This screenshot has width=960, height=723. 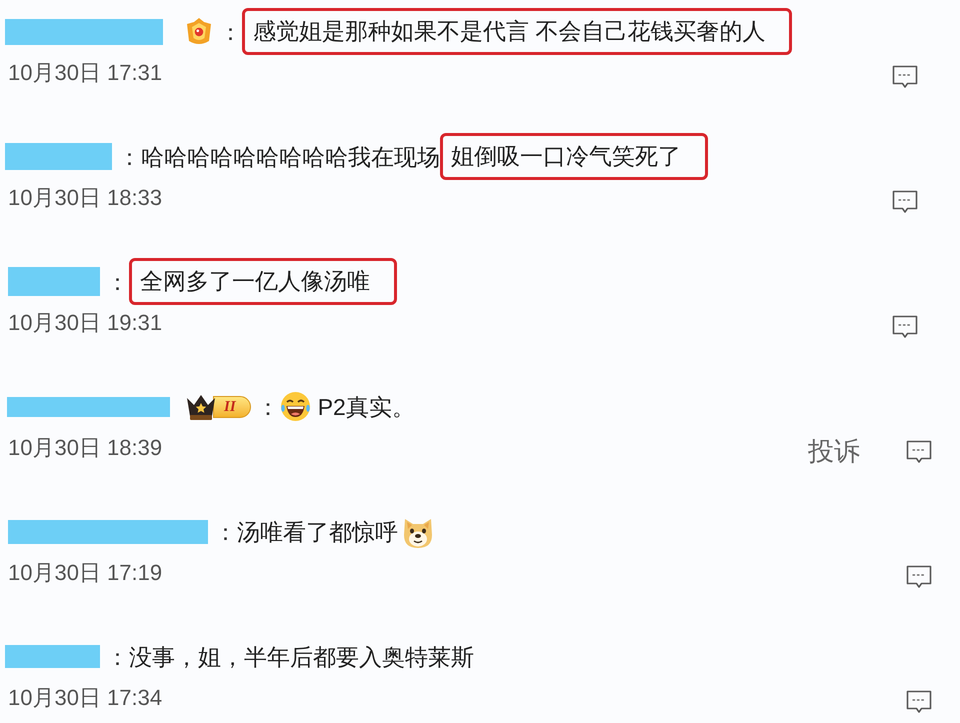 What do you see at coordinates (517, 31) in the screenshot?
I see `highlighted-comment-text: 感觉姐是那种如果不是代言 不会自己花钱买奢的人` at bounding box center [517, 31].